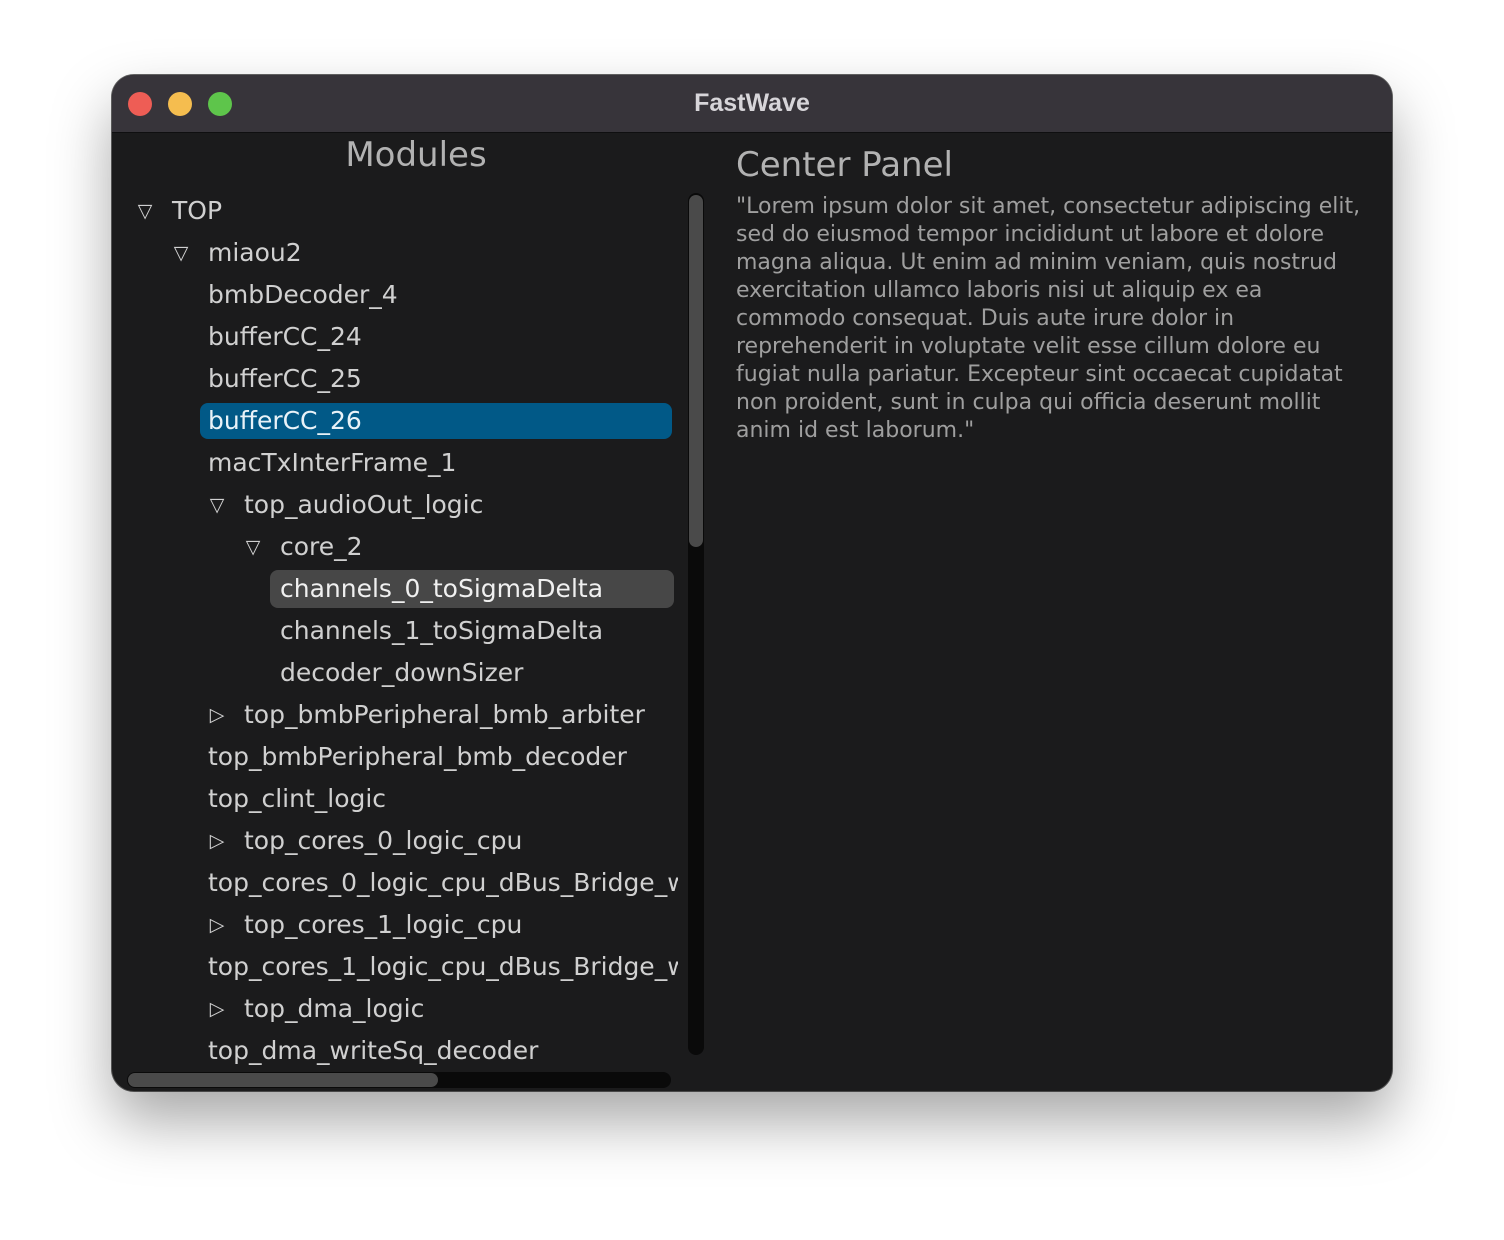 The height and width of the screenshot is (1240, 1504). What do you see at coordinates (443, 966) in the screenshot?
I see `tree-node-label: top_cores_1_logic_cpu_dBus_Bridge_with` at bounding box center [443, 966].